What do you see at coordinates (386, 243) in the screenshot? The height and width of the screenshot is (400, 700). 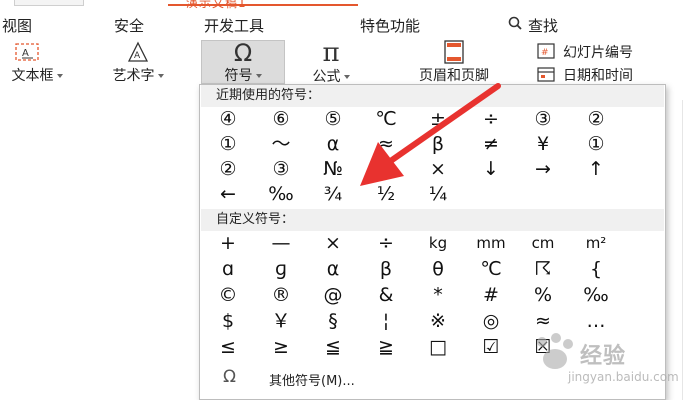 I see `custom-symbol: ÷` at bounding box center [386, 243].